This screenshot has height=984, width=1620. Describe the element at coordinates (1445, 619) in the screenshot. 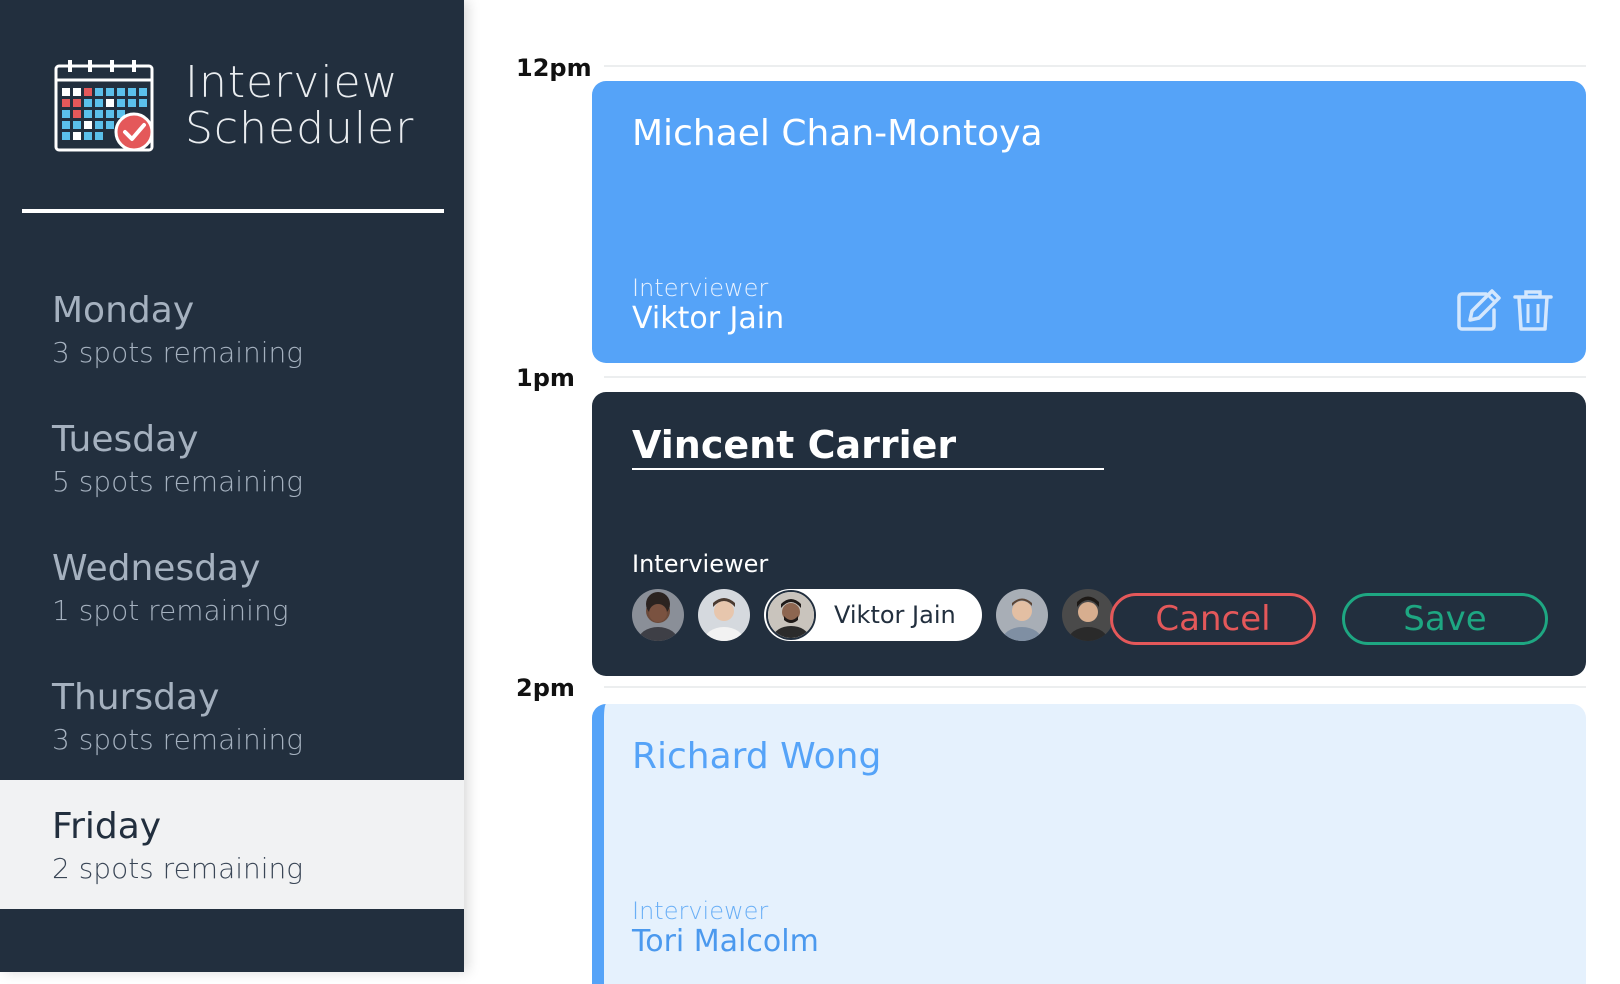

I see `save-button: Save` at that location.